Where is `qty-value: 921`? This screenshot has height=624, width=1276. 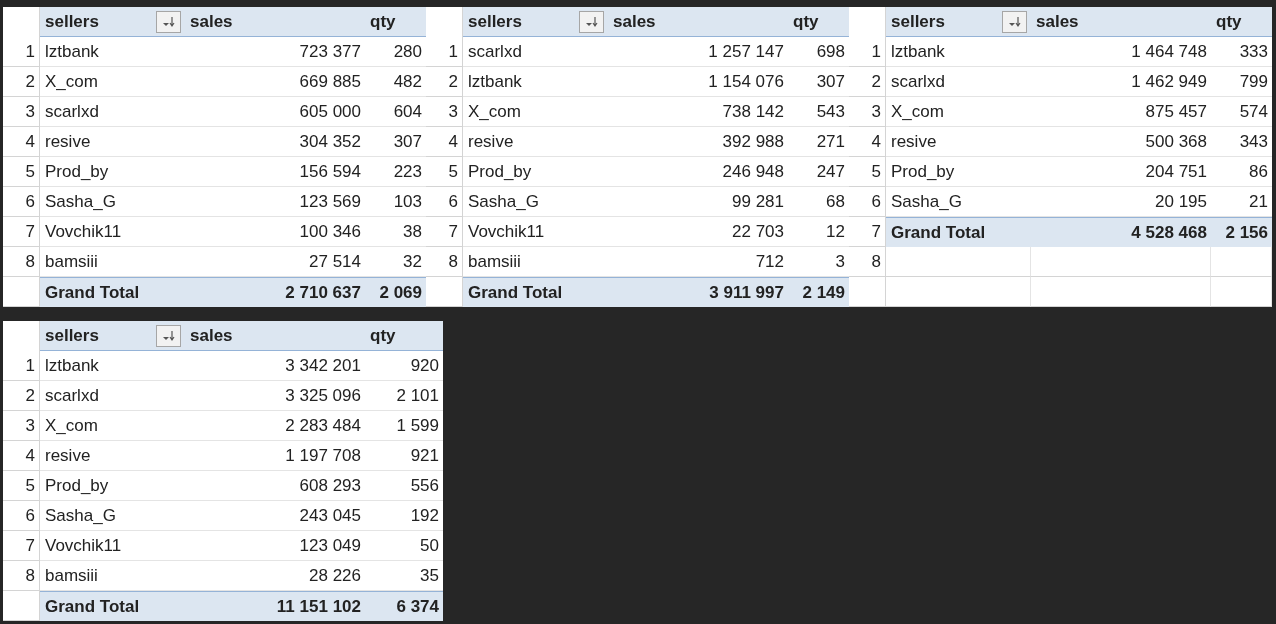
qty-value: 921 is located at coordinates (424, 455).